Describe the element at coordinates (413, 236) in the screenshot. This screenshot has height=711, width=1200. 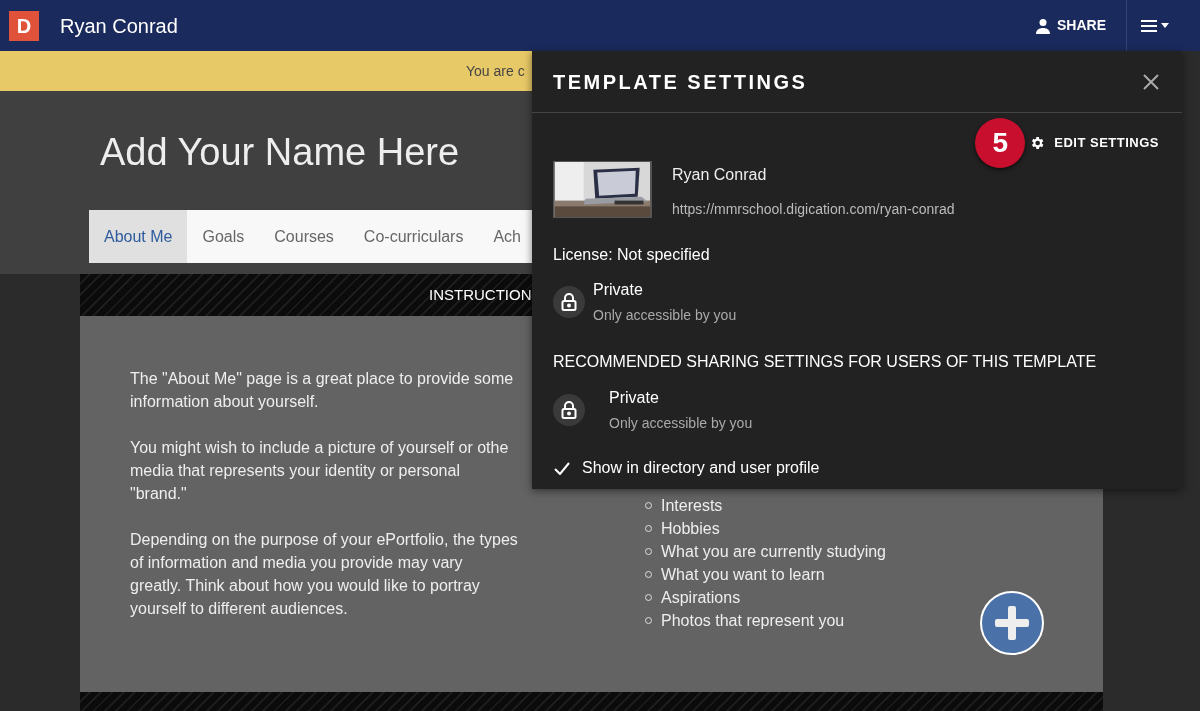
I see `nav-tab: Co-curriculars` at that location.